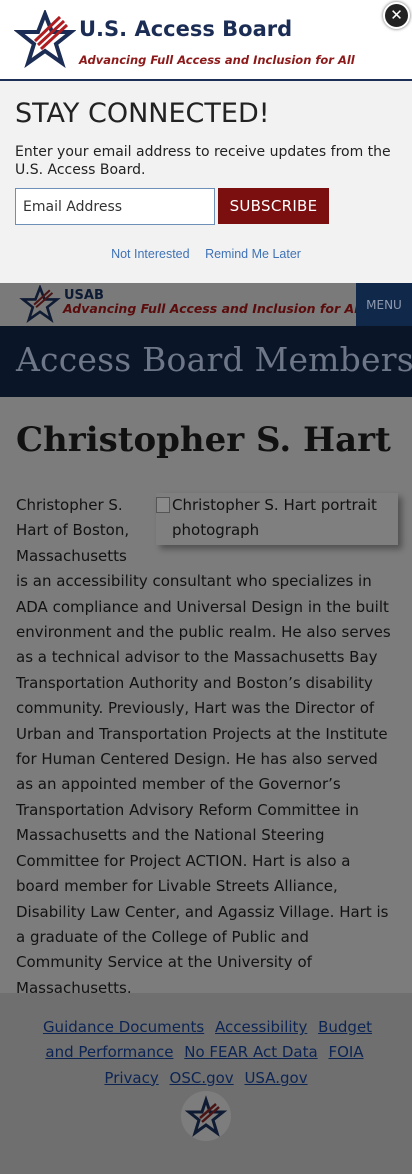  I want to click on not-interested-link: Not Interested, so click(150, 254).